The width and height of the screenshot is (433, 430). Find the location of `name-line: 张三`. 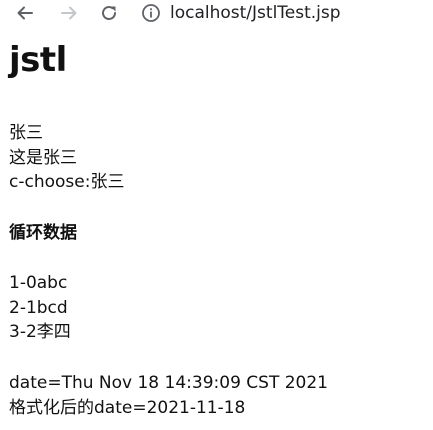

name-line: 张三 is located at coordinates (26, 133).